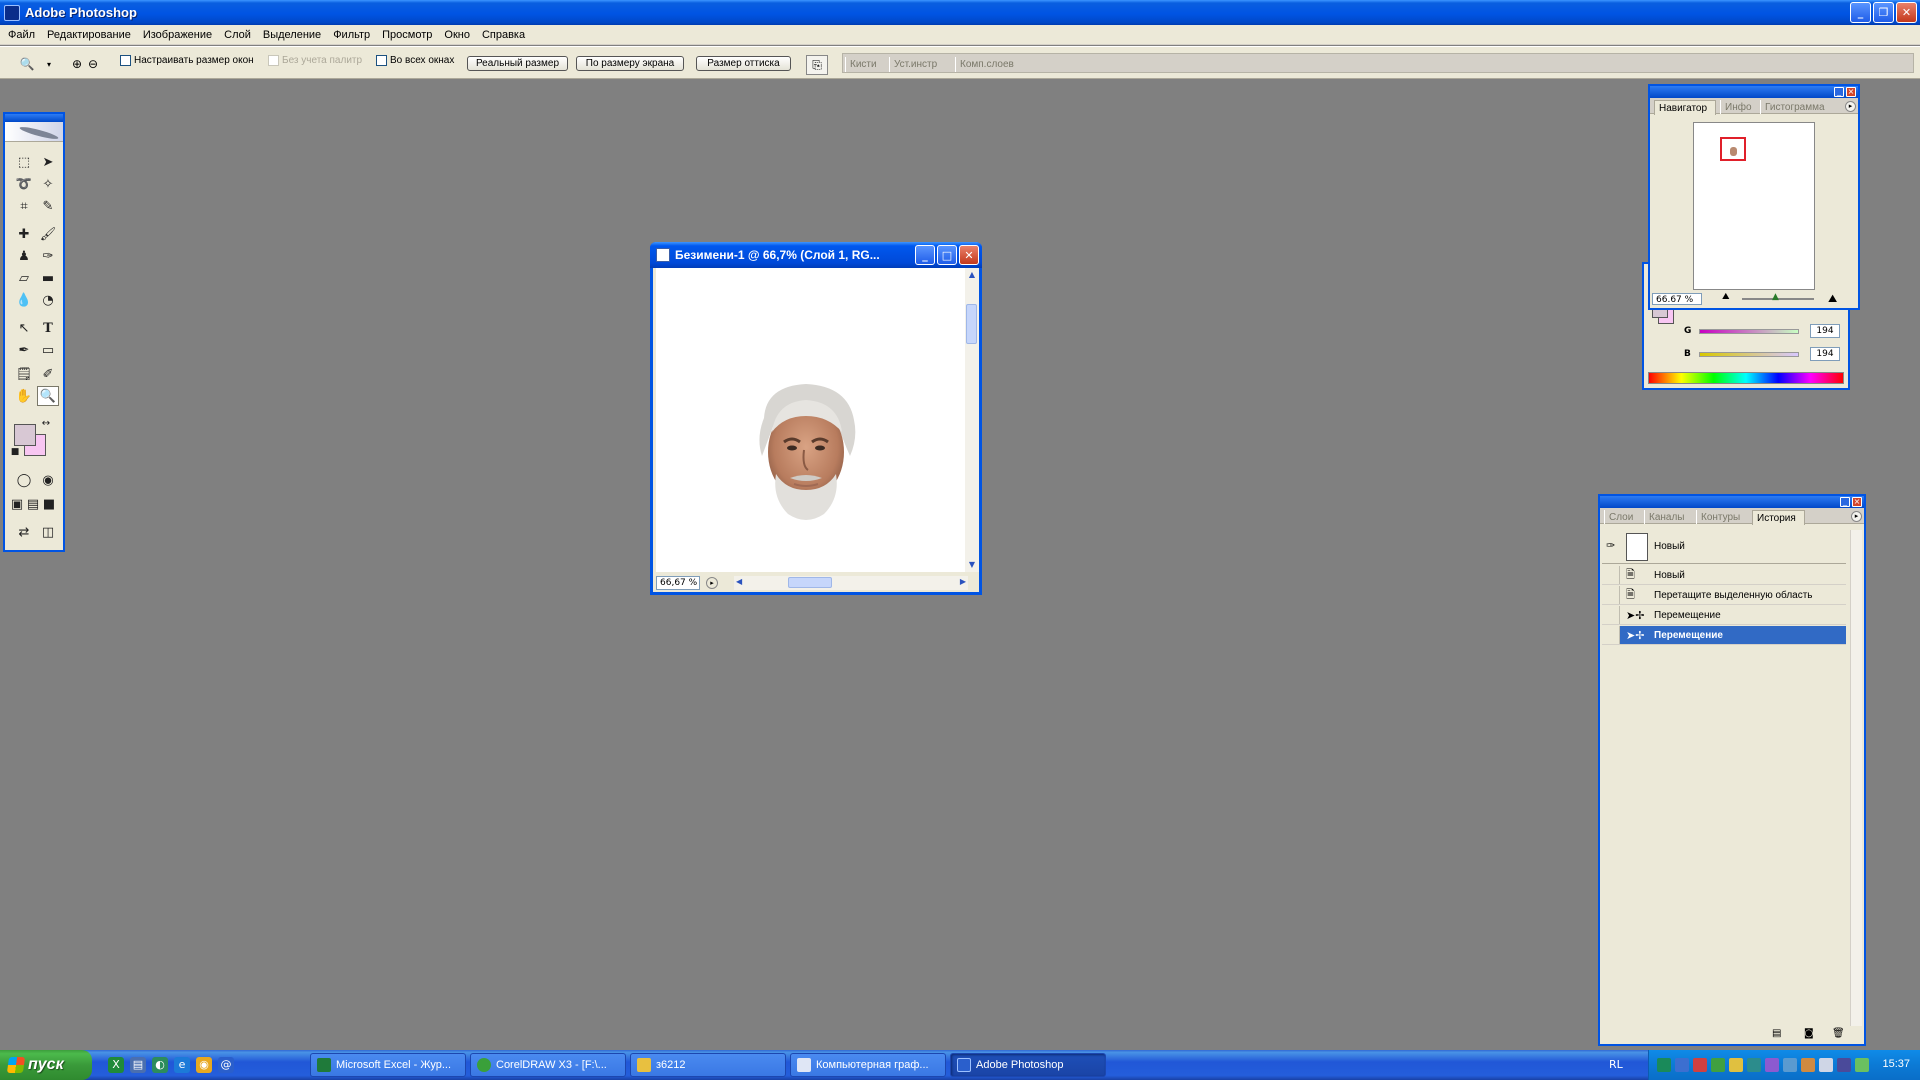 Image resolution: width=1920 pixels, height=1080 pixels. What do you see at coordinates (1850, 106) in the screenshot?
I see `navigator-menu-icon: ▸` at bounding box center [1850, 106].